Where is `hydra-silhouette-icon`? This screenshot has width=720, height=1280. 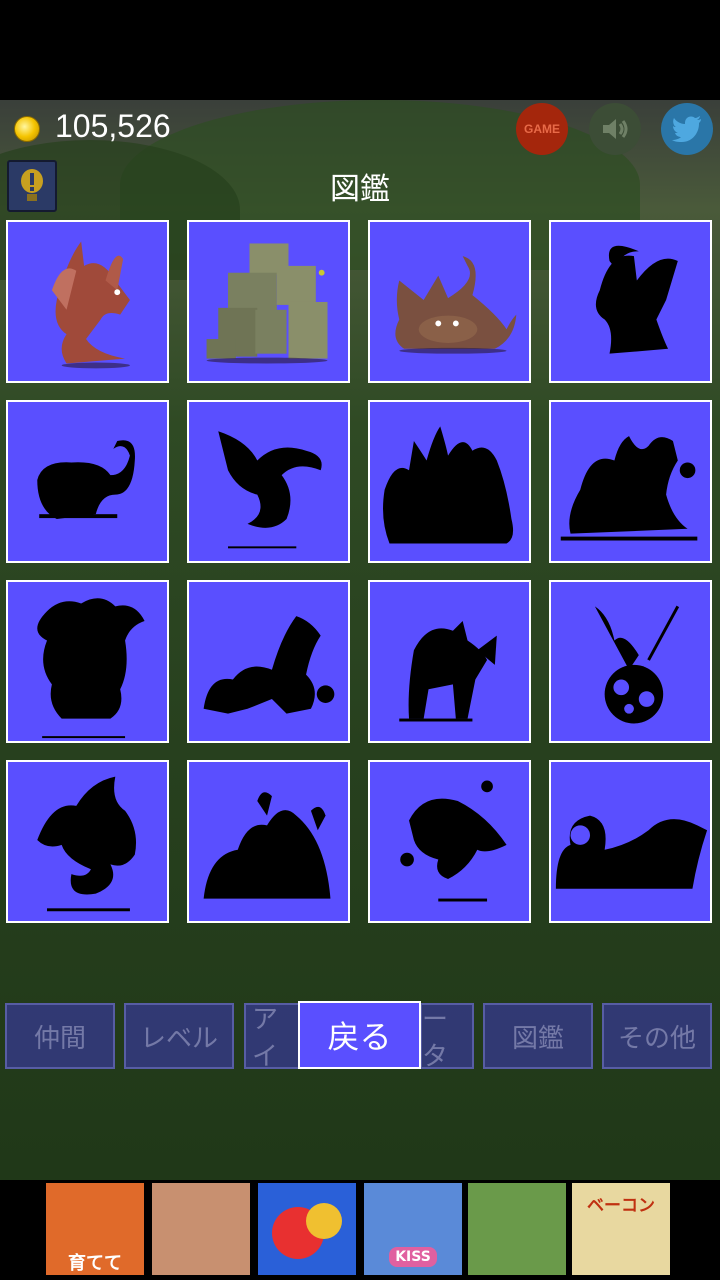
hydra-silhouette-icon is located at coordinates (448, 485).